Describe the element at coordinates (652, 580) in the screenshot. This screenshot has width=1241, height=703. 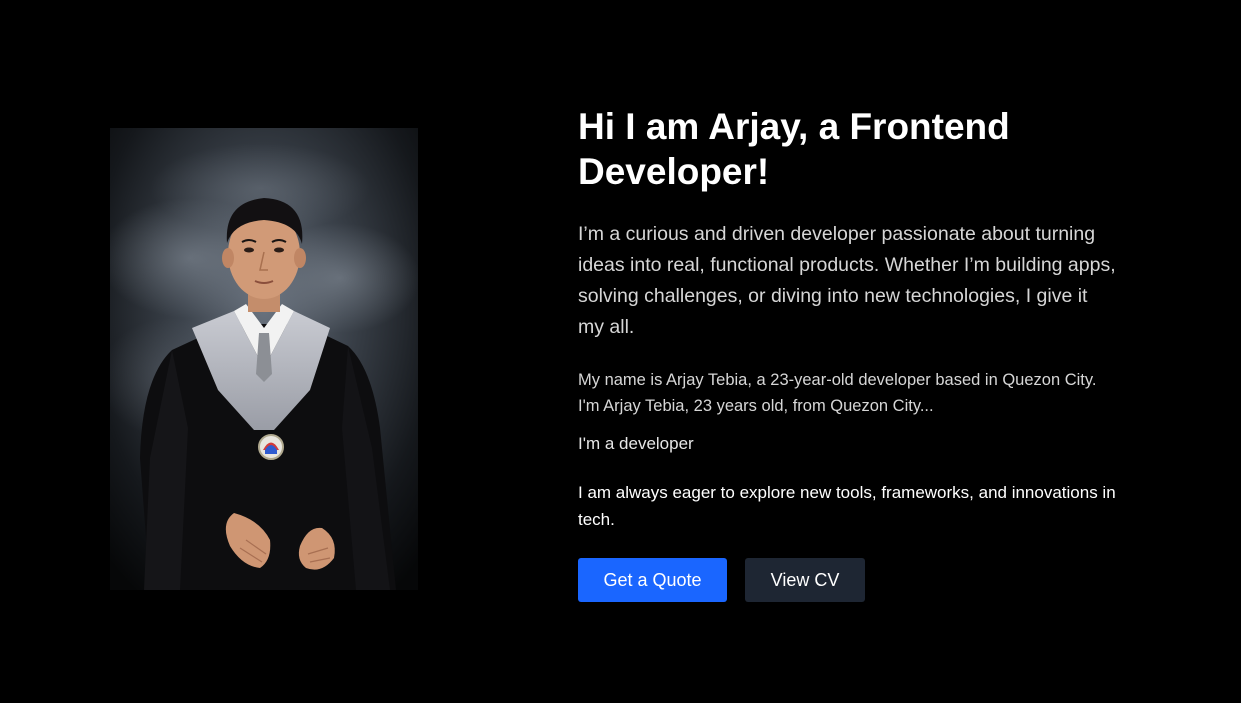
I see `get-a-quote-button: Get a Quote` at that location.